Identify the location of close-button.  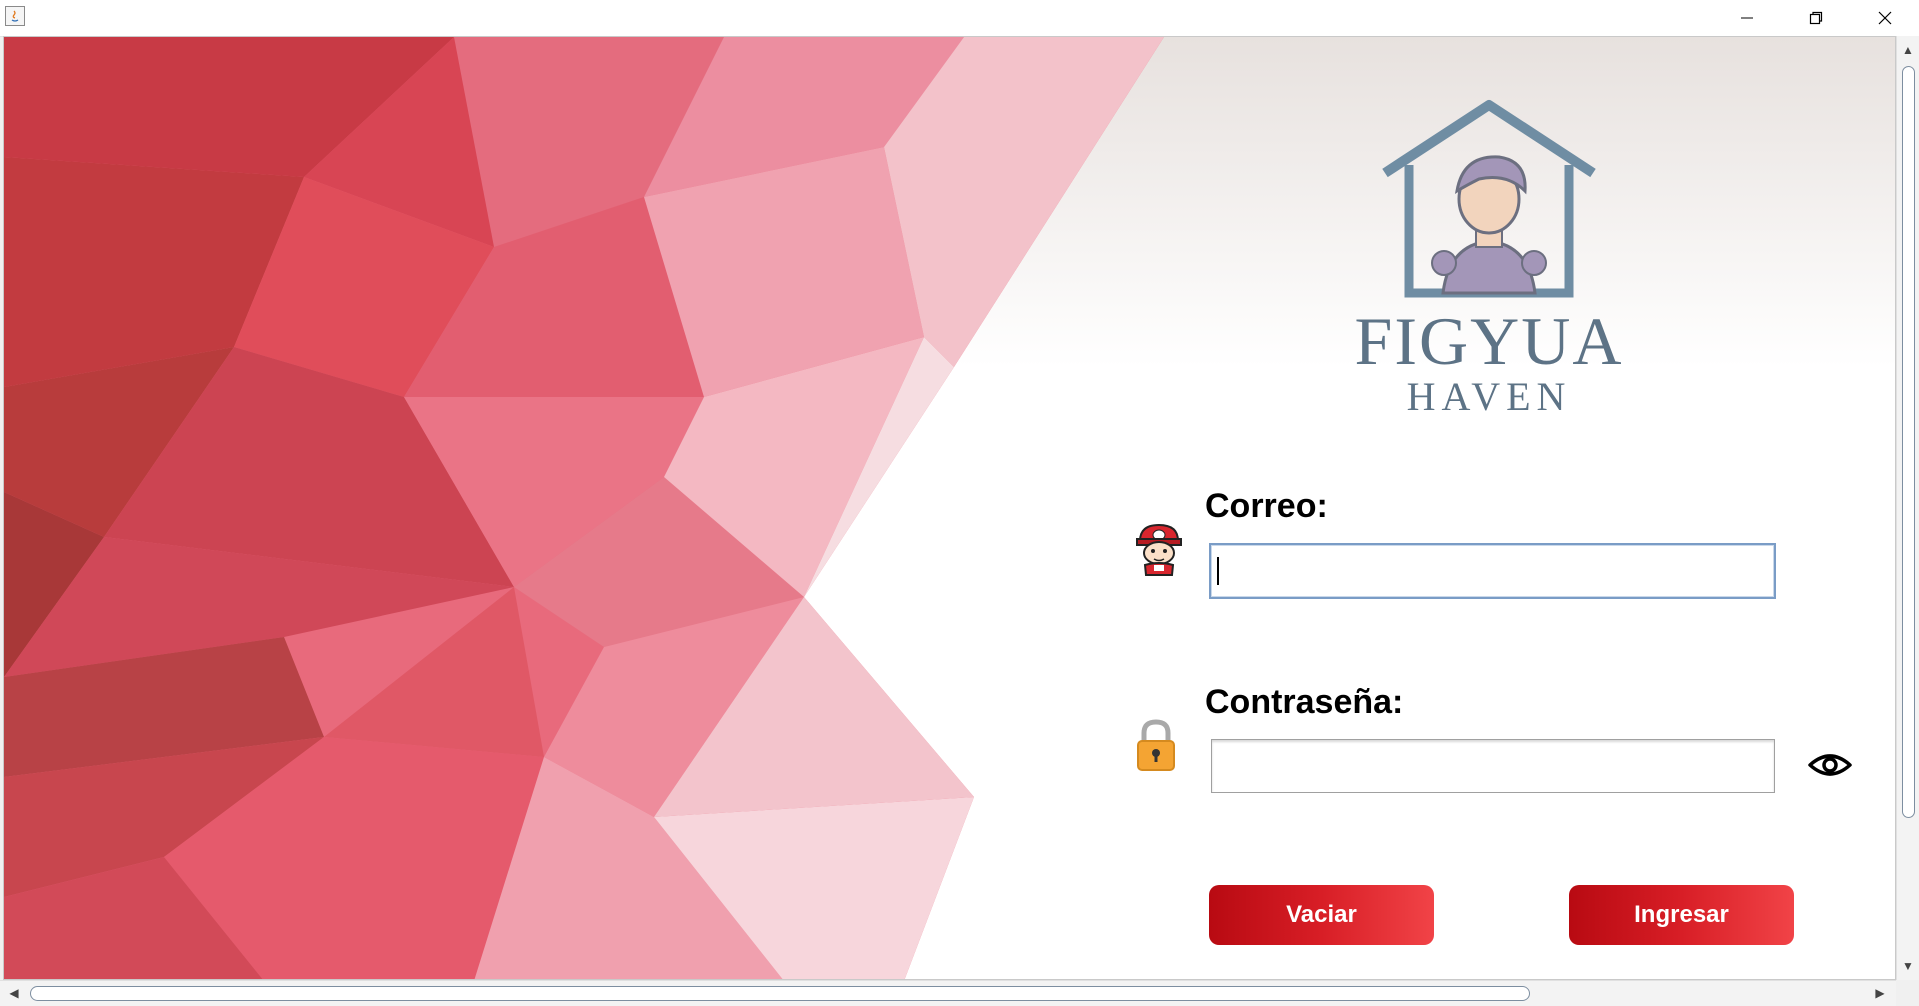
(1884, 18).